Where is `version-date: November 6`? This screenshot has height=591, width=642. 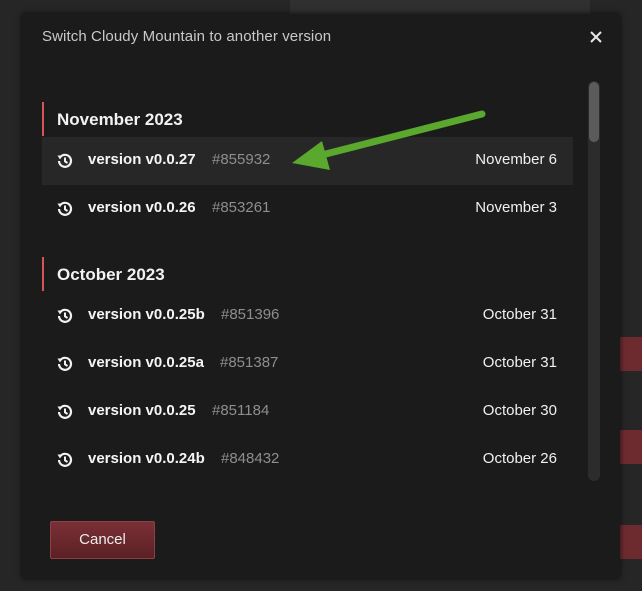 version-date: November 6 is located at coordinates (516, 159).